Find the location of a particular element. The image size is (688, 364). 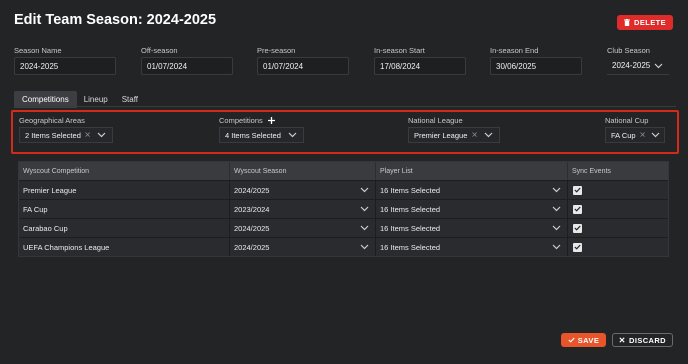

save-label: SAVE is located at coordinates (588, 340).